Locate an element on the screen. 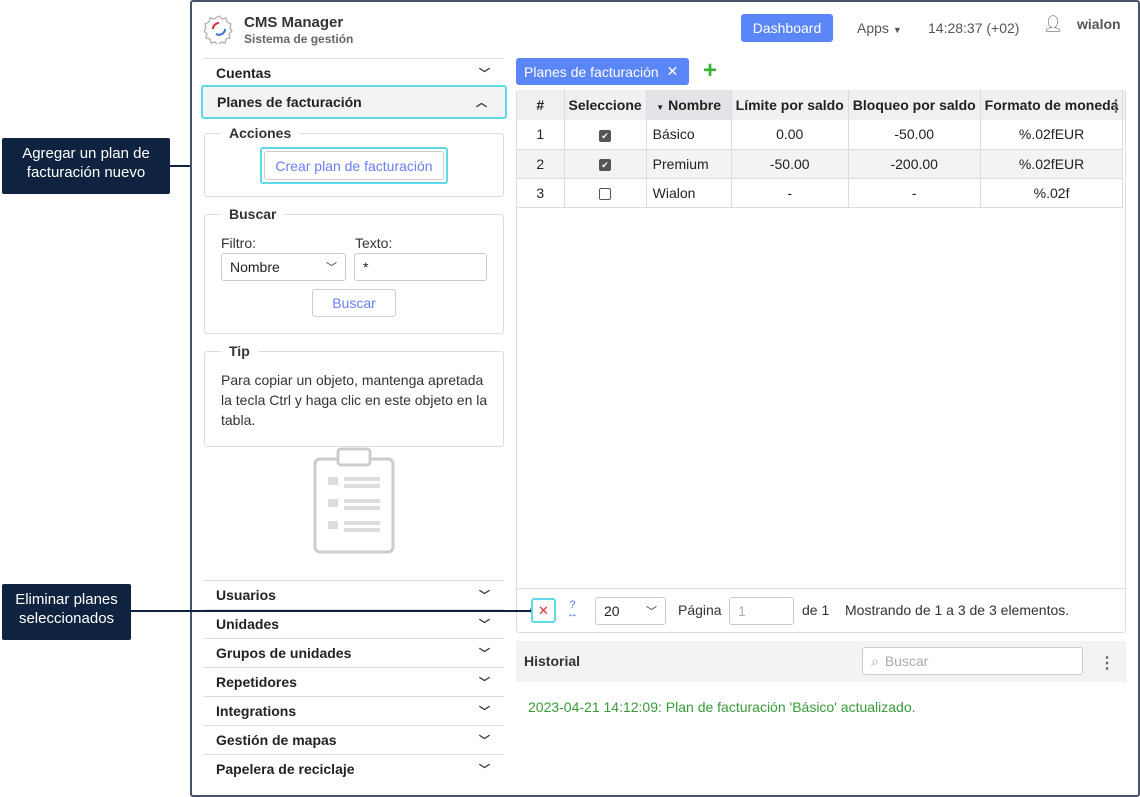 This screenshot has width=1140, height=797. clock: 14:28:37 (+02) is located at coordinates (974, 28).